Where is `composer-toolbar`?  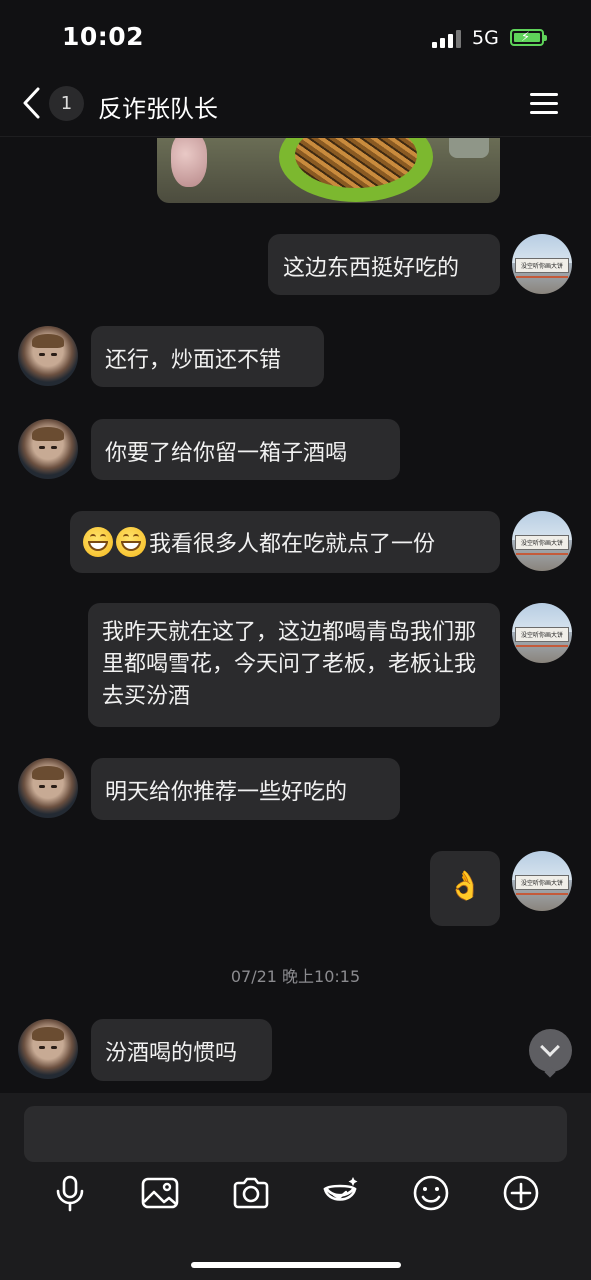
composer-toolbar is located at coordinates (295, 1196).